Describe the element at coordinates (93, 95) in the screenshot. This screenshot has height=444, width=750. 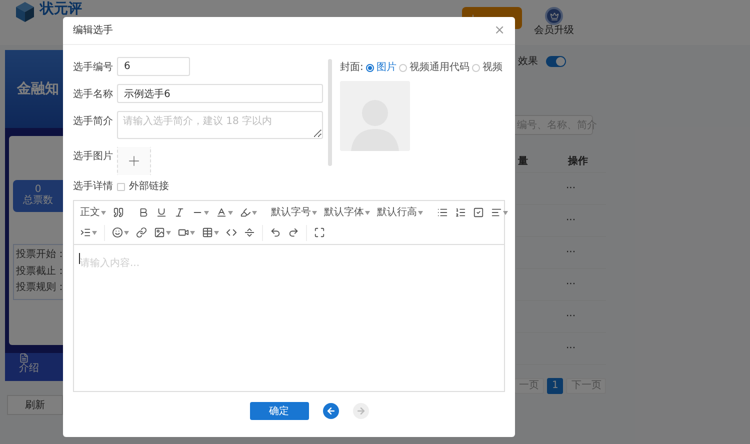
I see `field-label: 选手名称` at that location.